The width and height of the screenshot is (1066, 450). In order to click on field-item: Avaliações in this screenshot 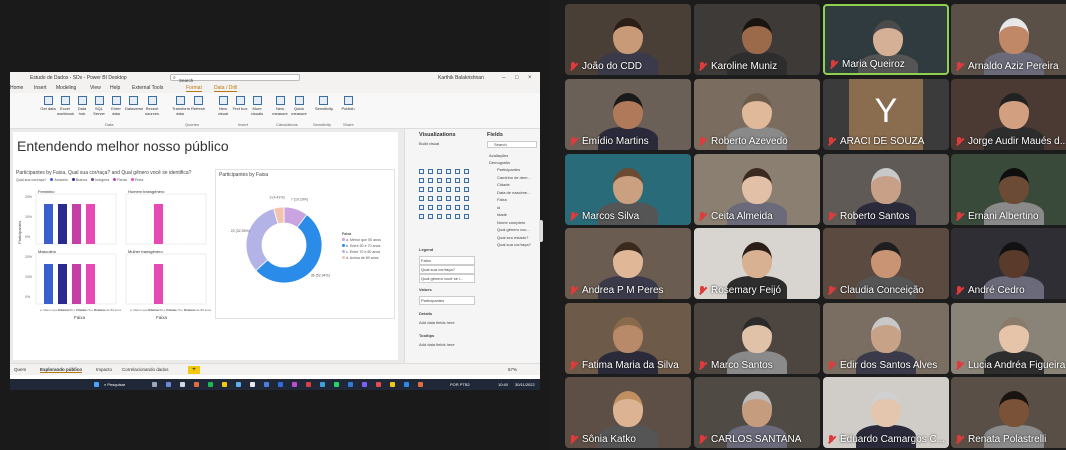, I will do `click(498, 155)`.